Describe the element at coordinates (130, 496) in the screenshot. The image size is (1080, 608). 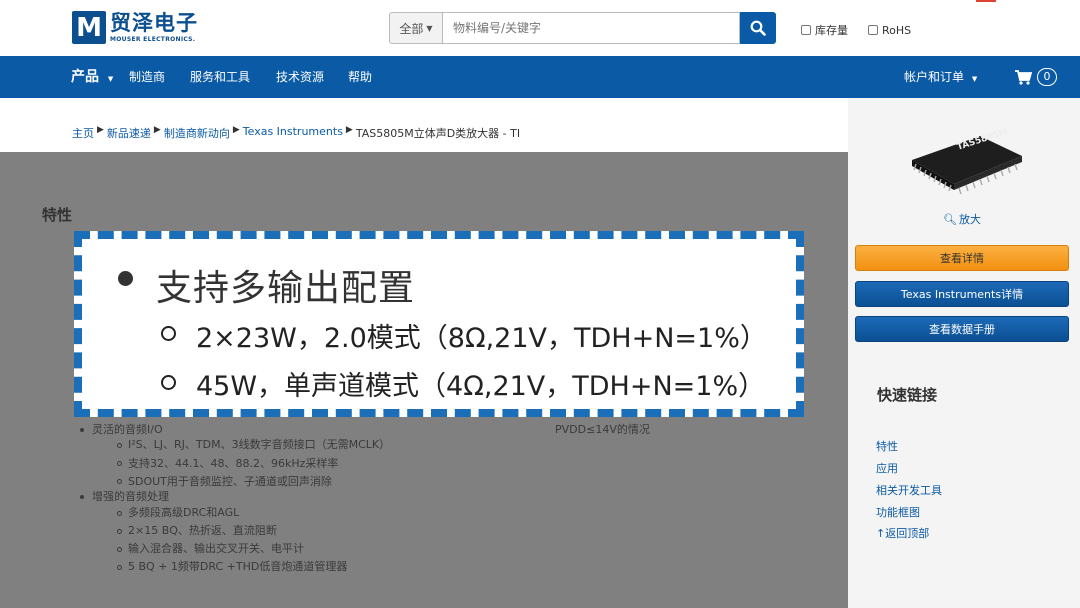
I see `feature-item: 增强的音频处理` at that location.